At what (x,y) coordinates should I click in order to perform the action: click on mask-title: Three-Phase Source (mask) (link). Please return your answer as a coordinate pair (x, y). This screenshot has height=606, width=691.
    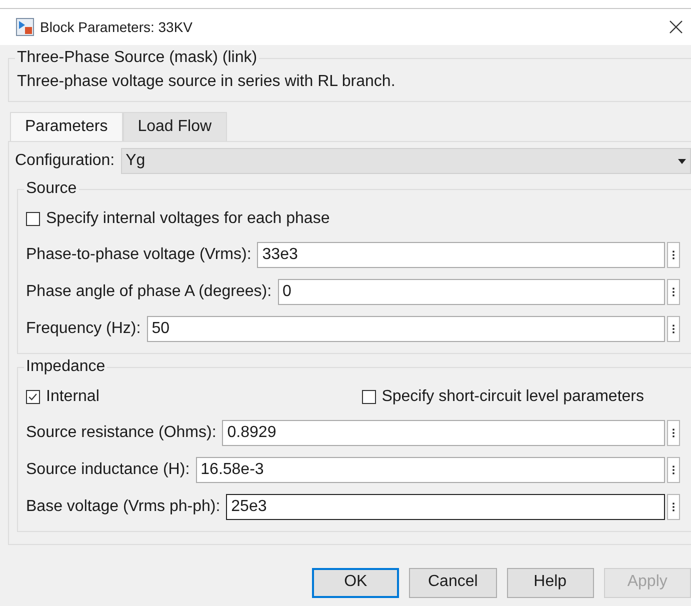
    Looking at the image, I should click on (137, 58).